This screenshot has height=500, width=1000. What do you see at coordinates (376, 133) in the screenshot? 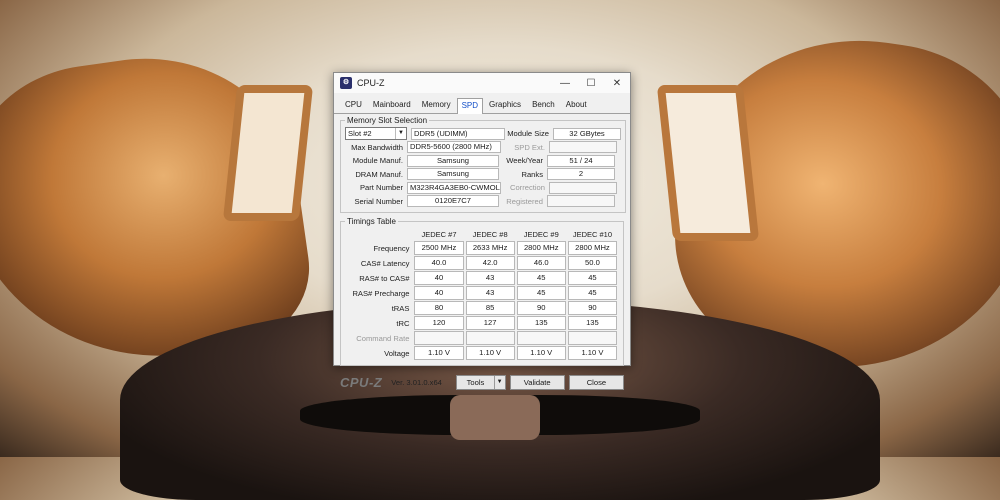
I see `slot-select: Slot #2 ▼` at bounding box center [376, 133].